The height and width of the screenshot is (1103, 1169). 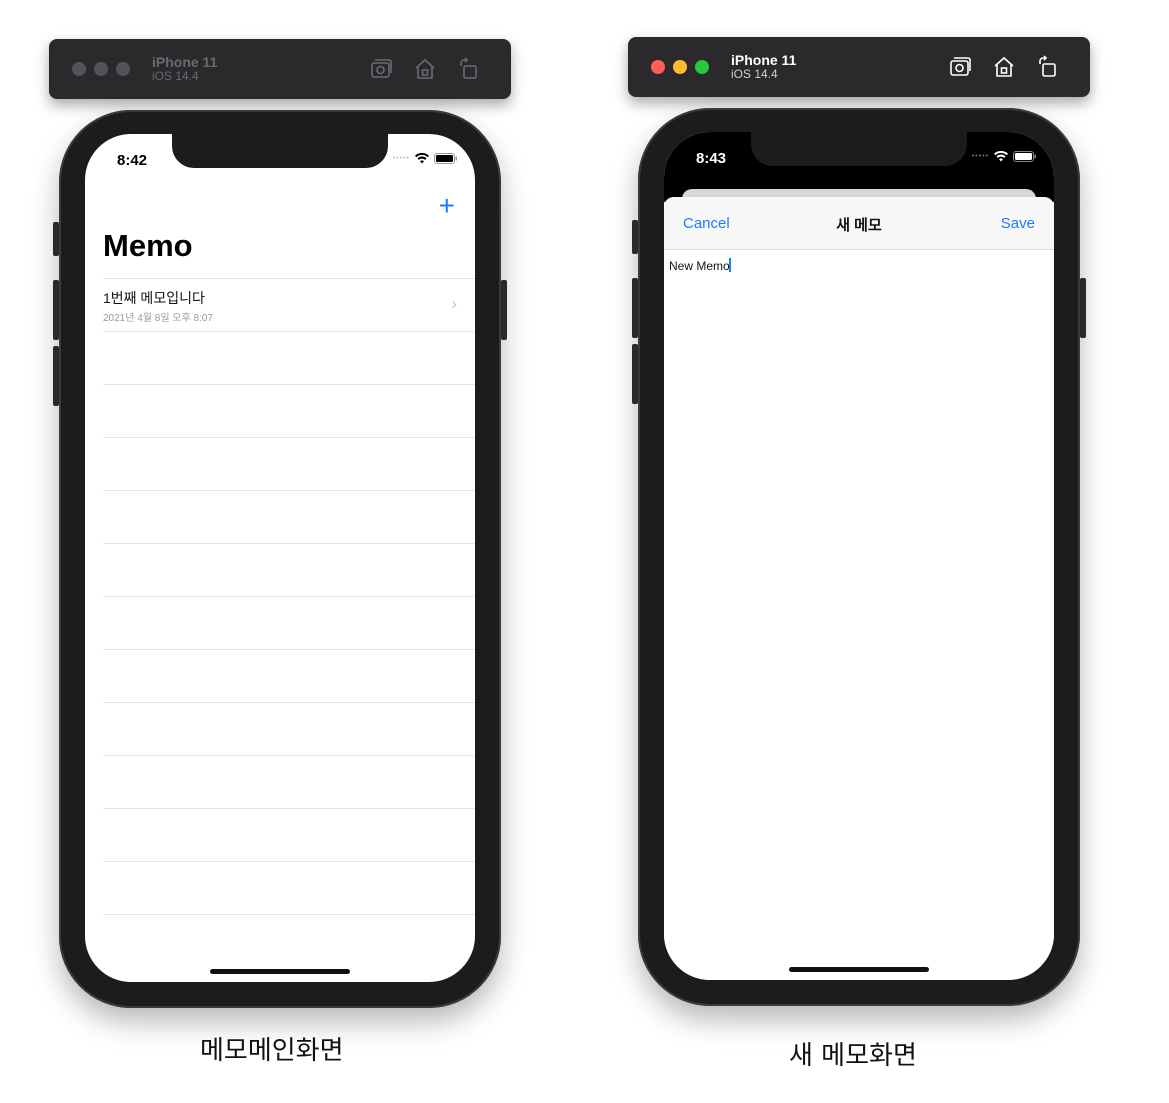 I want to click on memo-title: 1번째 메모입니다, so click(x=154, y=298).